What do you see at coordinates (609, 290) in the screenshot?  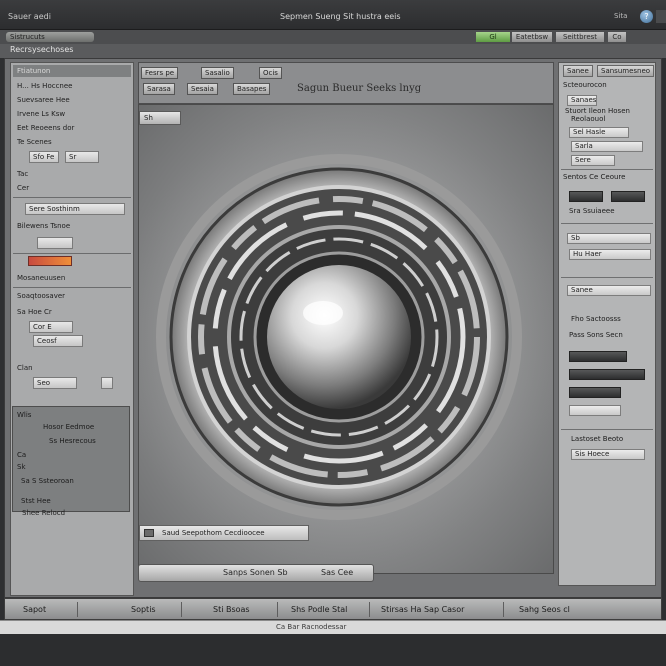 I see `right-field-7: Sanee` at bounding box center [609, 290].